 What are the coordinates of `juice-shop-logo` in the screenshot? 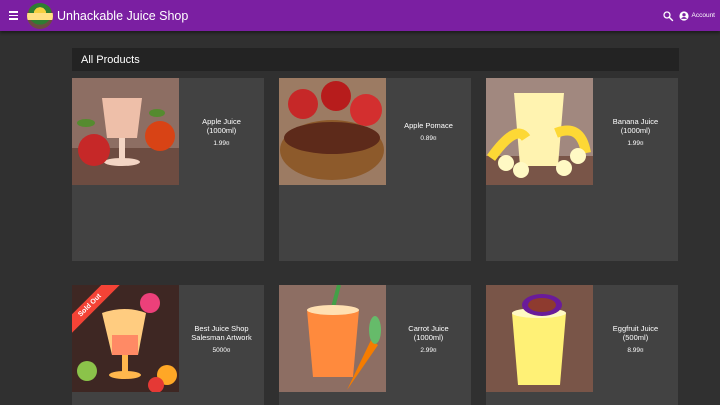 It's located at (40, 15).